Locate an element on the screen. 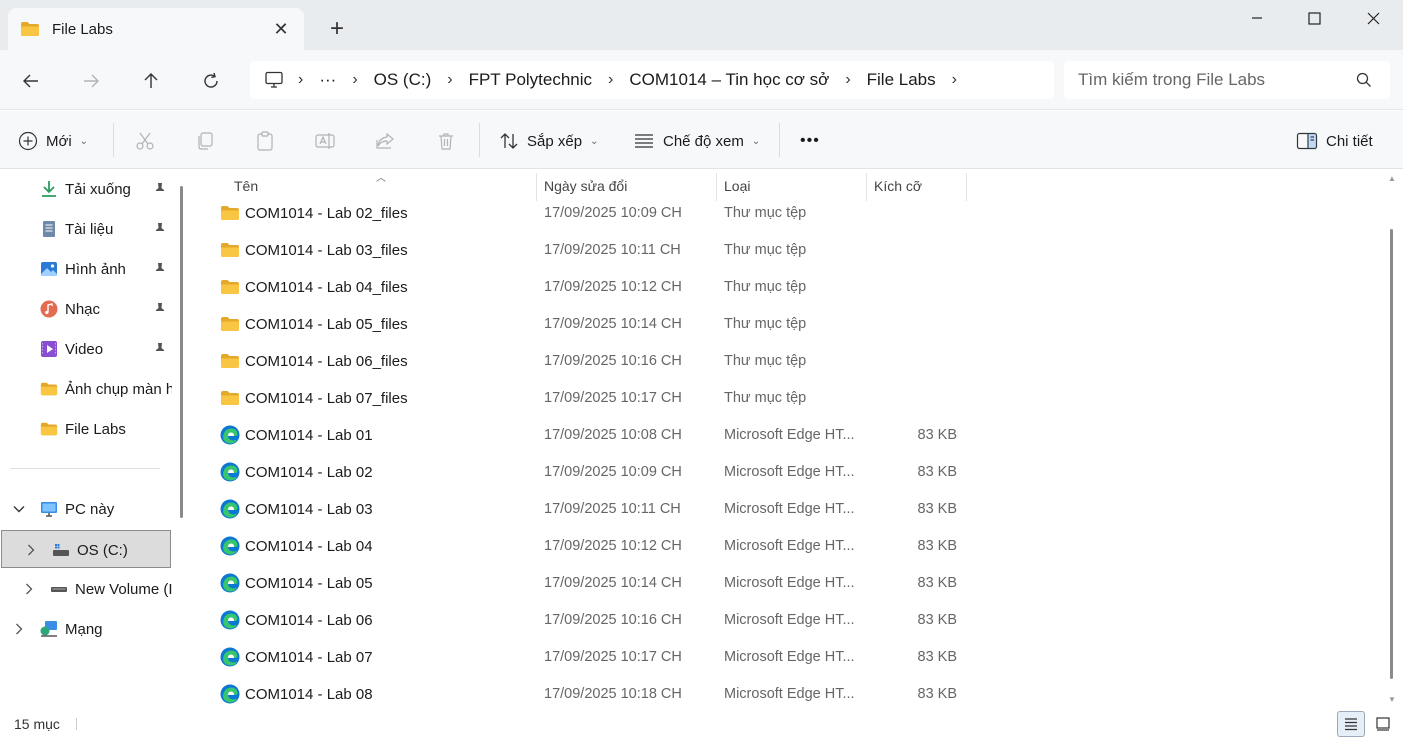 The width and height of the screenshot is (1403, 739). scroll-up-arrow: ▲ is located at coordinates (1392, 178).